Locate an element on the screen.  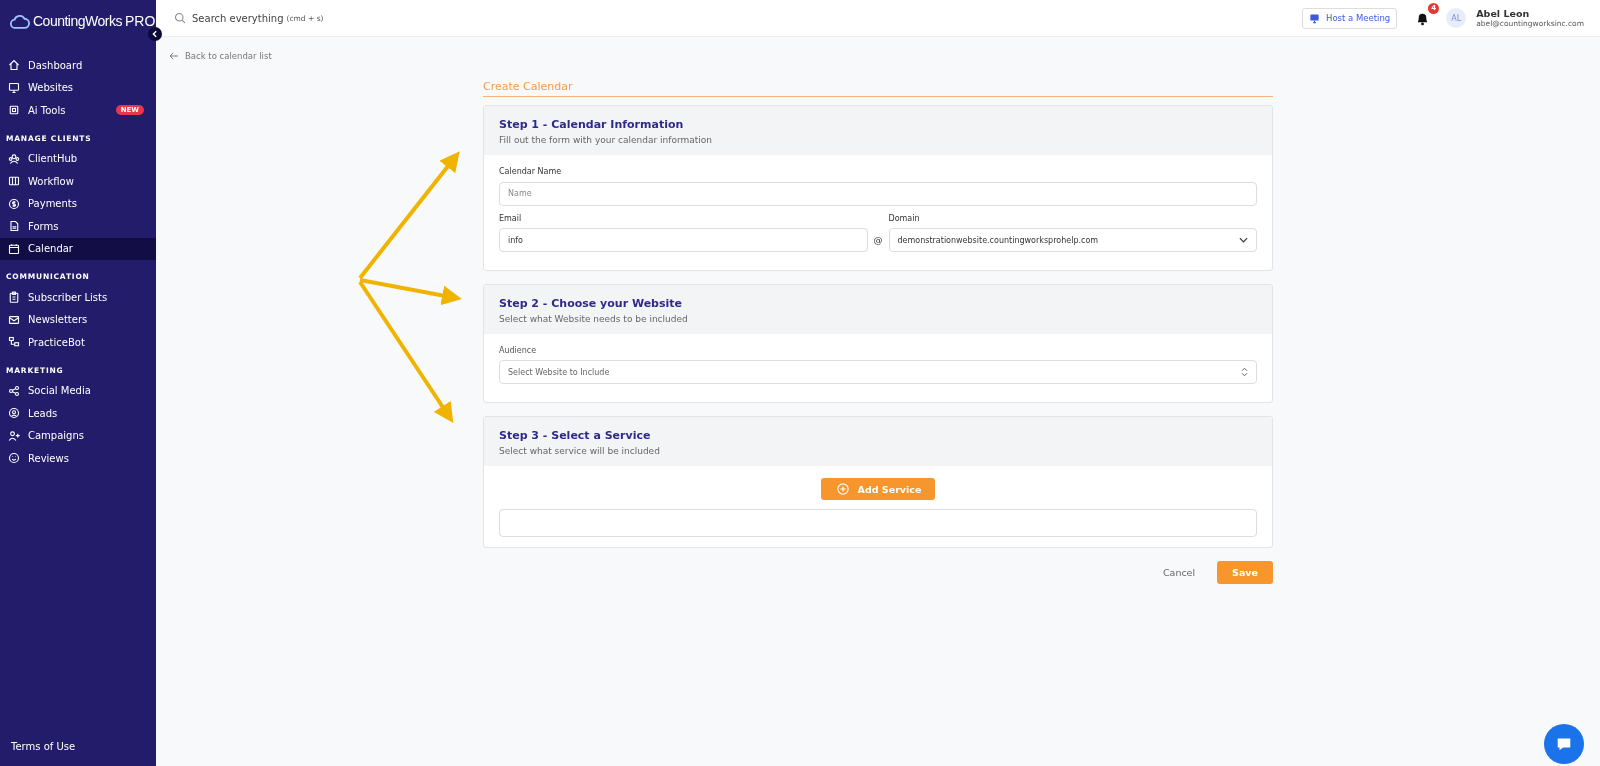
audience-dropdown: Select Website to Include is located at coordinates (878, 372).